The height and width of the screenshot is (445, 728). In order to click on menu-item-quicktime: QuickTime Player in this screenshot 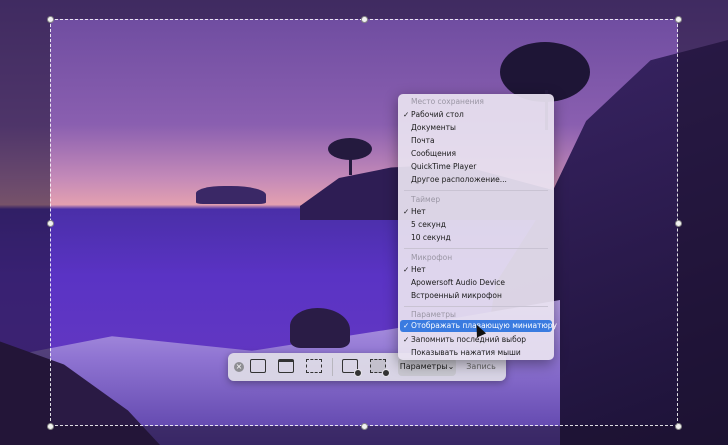, I will do `click(476, 167)`.